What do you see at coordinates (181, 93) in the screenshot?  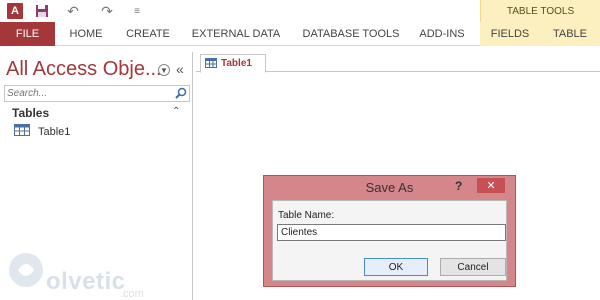 I see `search-icon` at bounding box center [181, 93].